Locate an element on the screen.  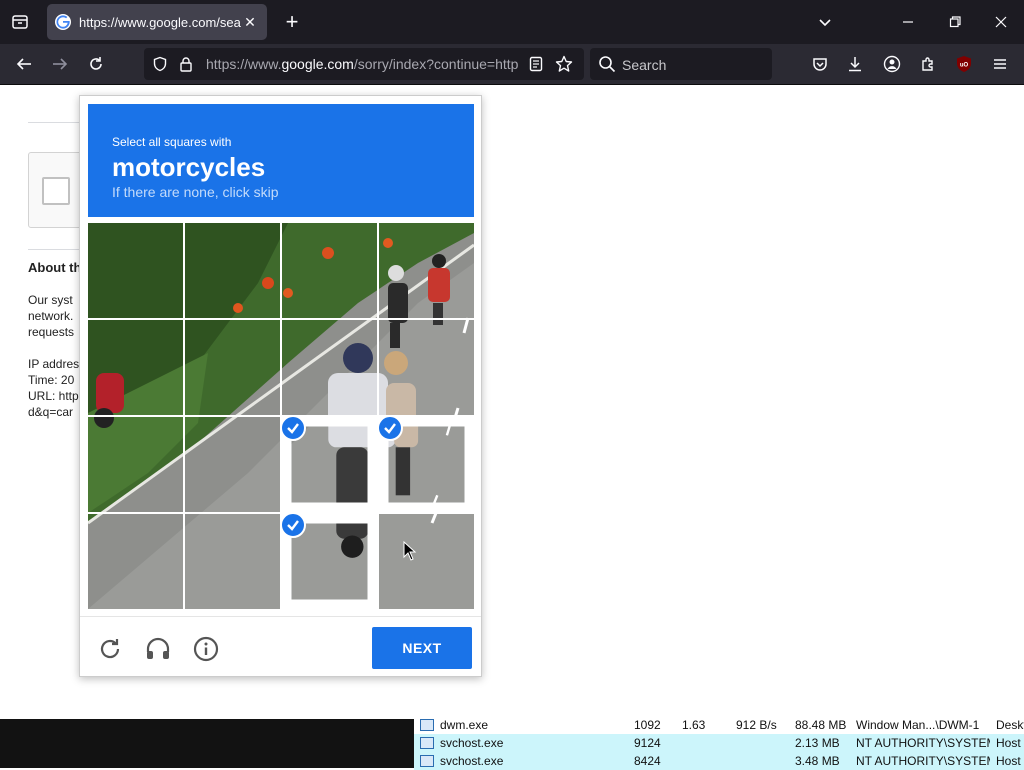
mouse-cursor-icon is located at coordinates (410, 551).